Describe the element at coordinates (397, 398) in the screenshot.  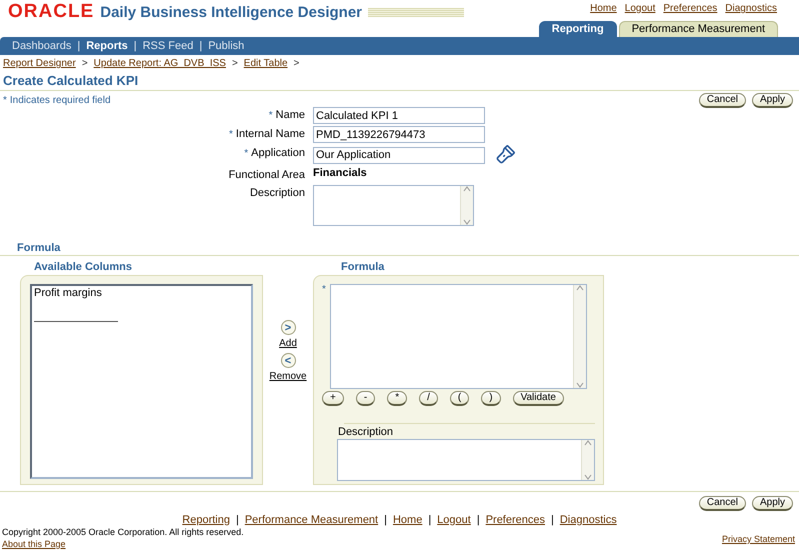
I see `operator-button: *` at that location.